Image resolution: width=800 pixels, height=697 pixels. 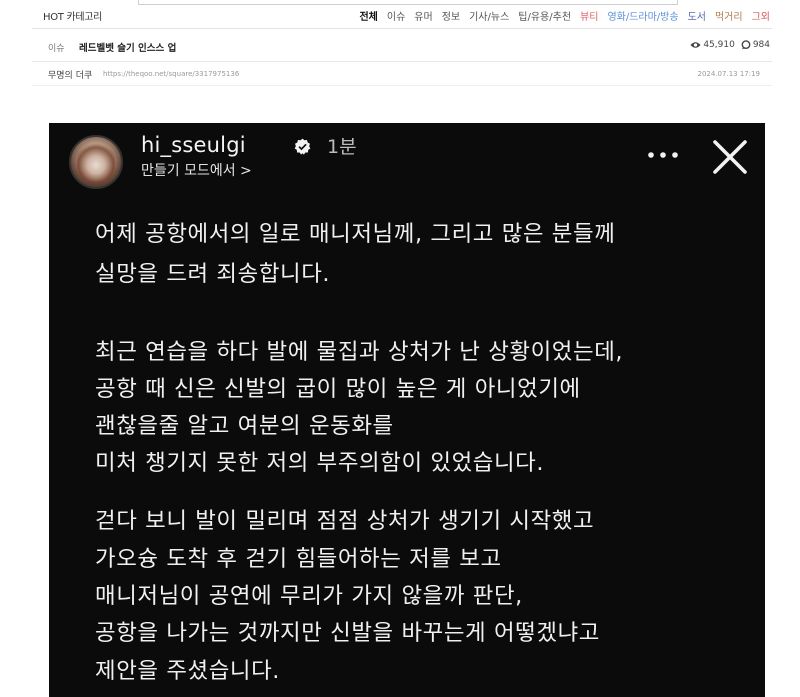 I want to click on comments-stat: 984, so click(x=755, y=45).